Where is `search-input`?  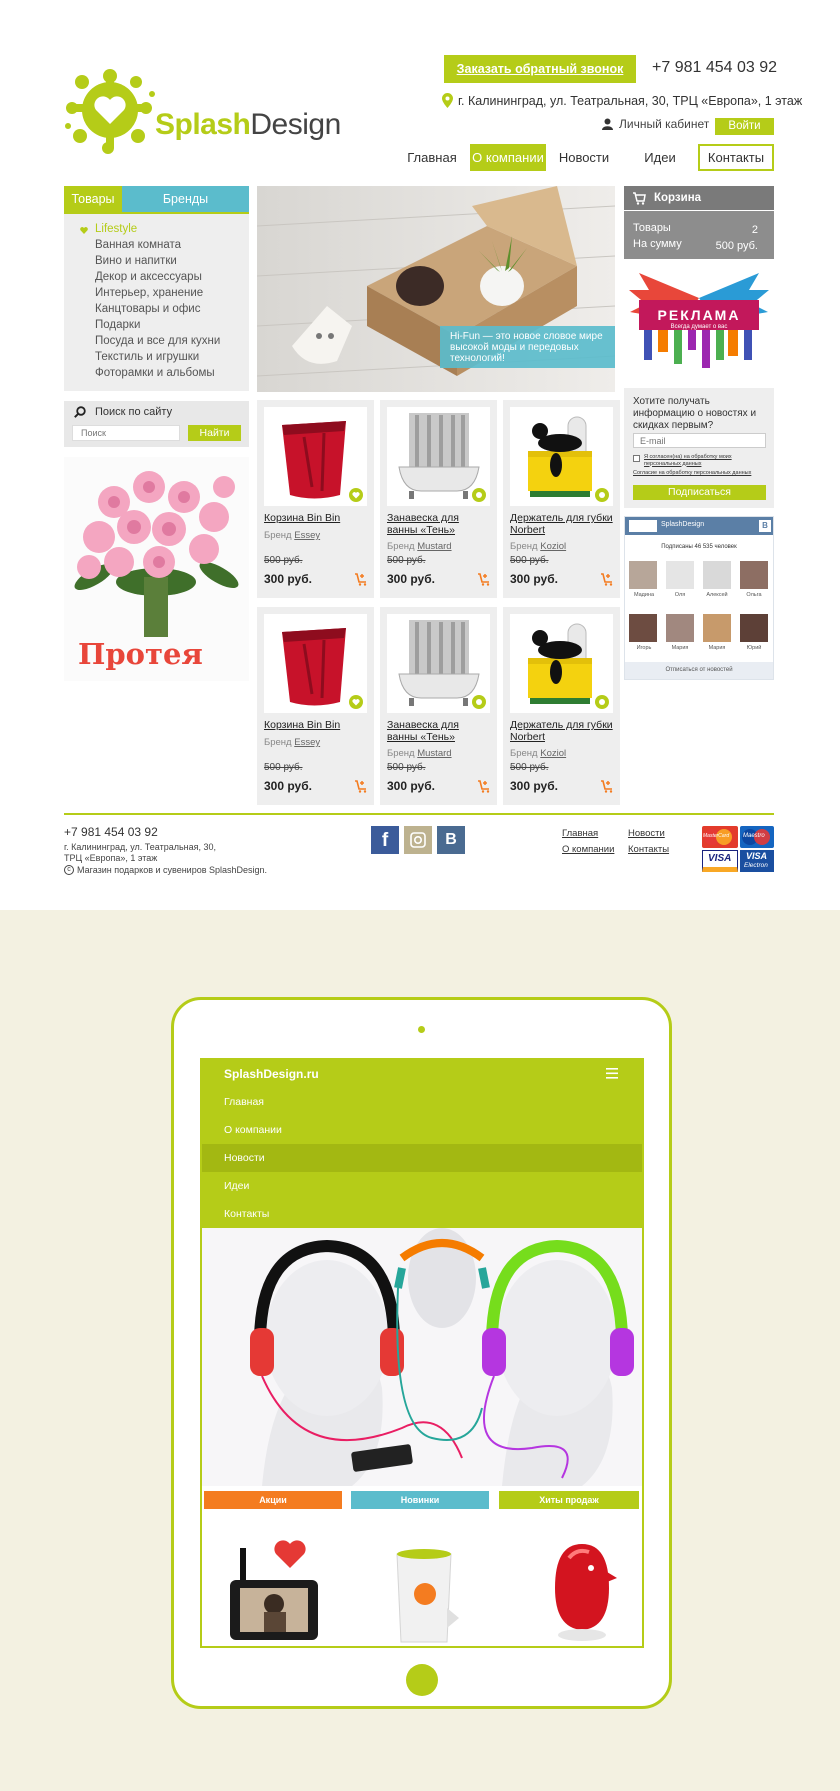
search-input is located at coordinates (126, 433).